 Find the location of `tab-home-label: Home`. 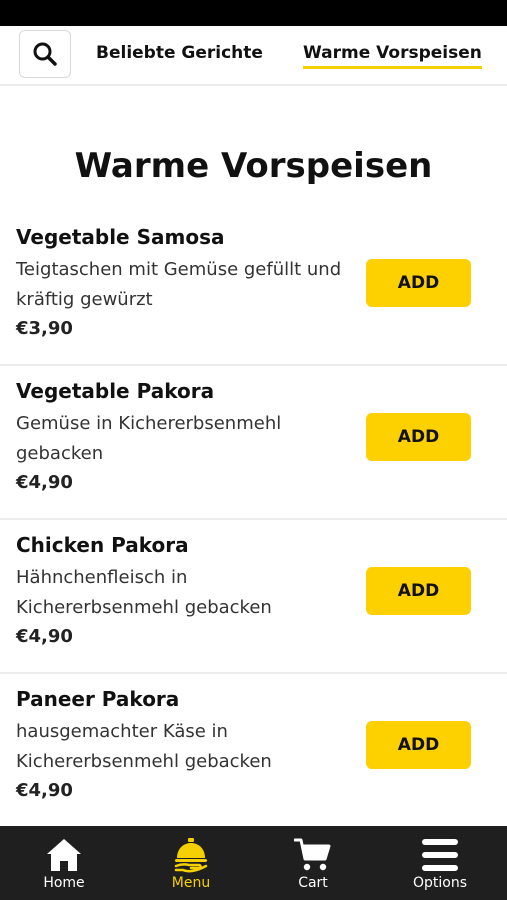

tab-home-label: Home is located at coordinates (64, 883).